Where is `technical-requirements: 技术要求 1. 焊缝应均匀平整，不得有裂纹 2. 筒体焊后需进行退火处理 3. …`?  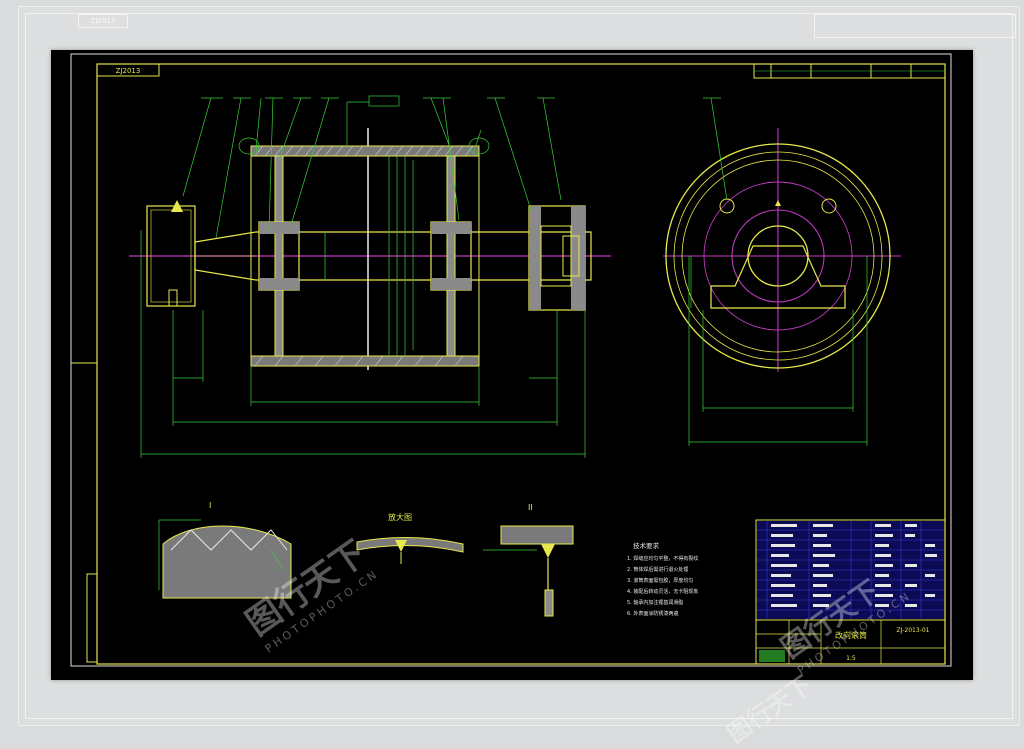 technical-requirements: 技术要求 1. 焊缝应均匀平整，不得有裂纹 2. 筒体焊后需进行退火处理 3. … is located at coordinates (662, 579).